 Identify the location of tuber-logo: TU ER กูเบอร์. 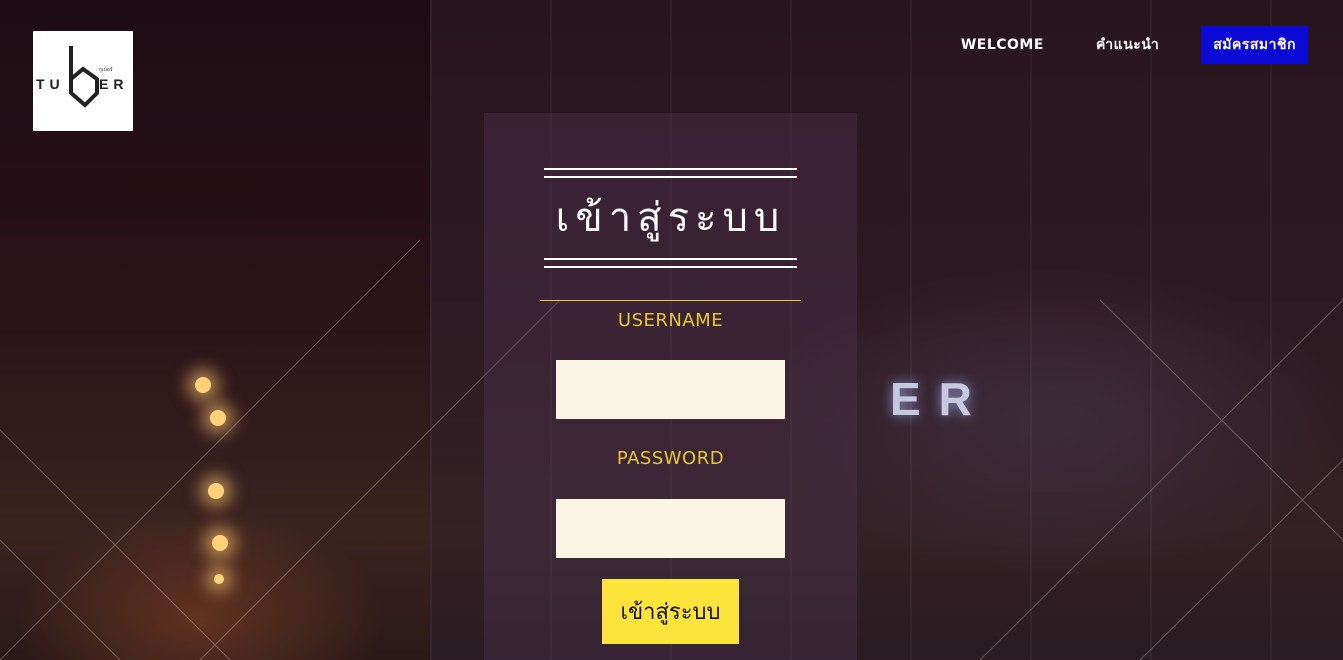
(83, 81).